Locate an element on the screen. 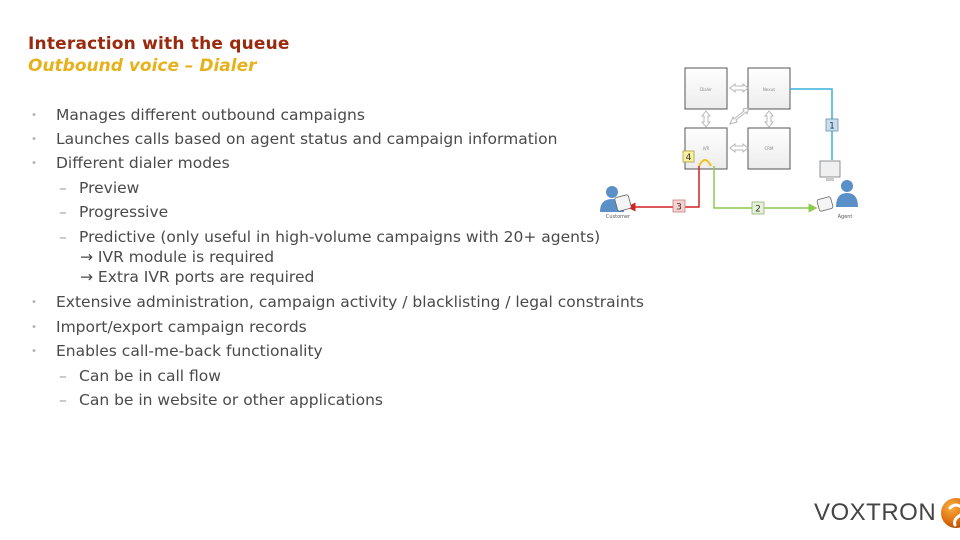 This screenshot has height=540, width=960. step-badge-2: 2 is located at coordinates (758, 208).